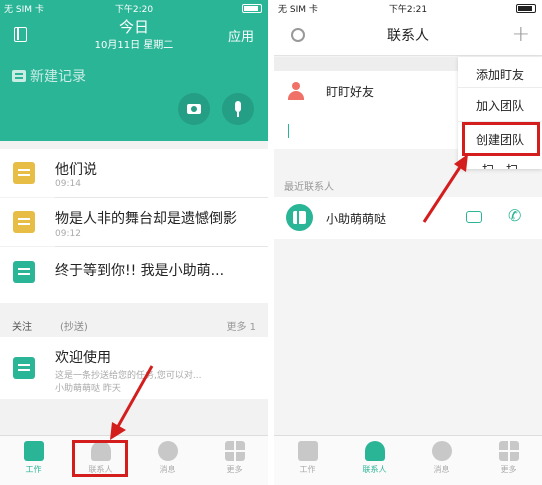 The width and height of the screenshot is (542, 485). What do you see at coordinates (74, 327) in the screenshot?
I see `cc-label: (抄送)` at bounding box center [74, 327].